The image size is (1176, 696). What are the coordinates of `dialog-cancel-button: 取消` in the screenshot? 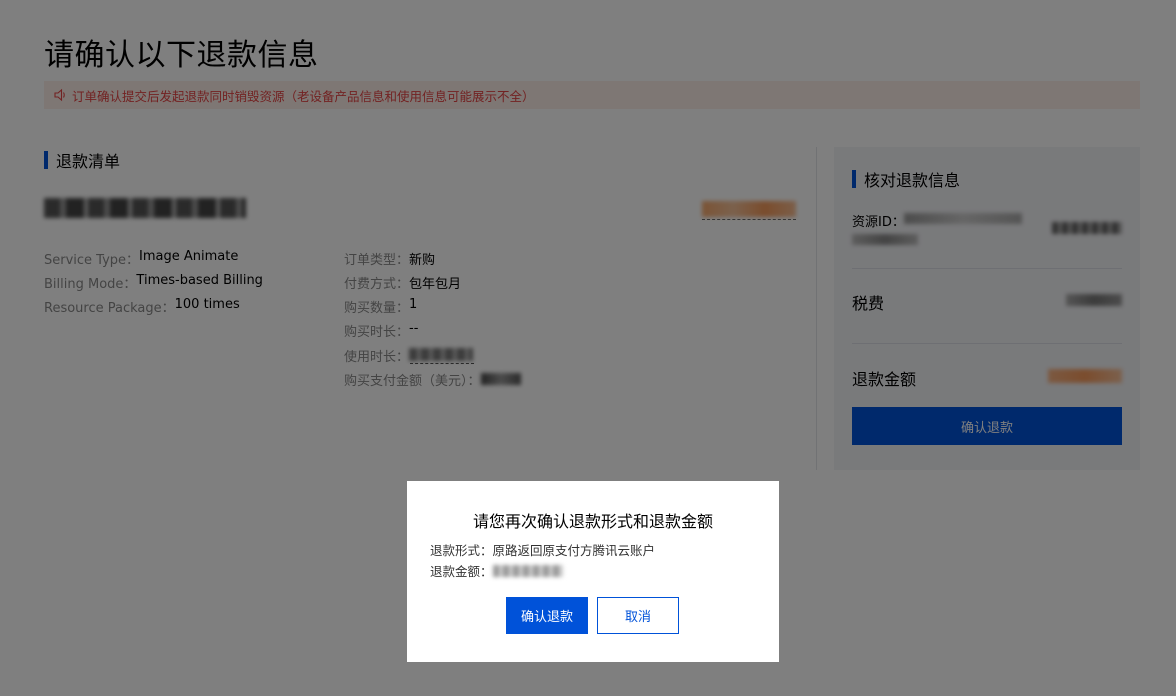 It's located at (638, 615).